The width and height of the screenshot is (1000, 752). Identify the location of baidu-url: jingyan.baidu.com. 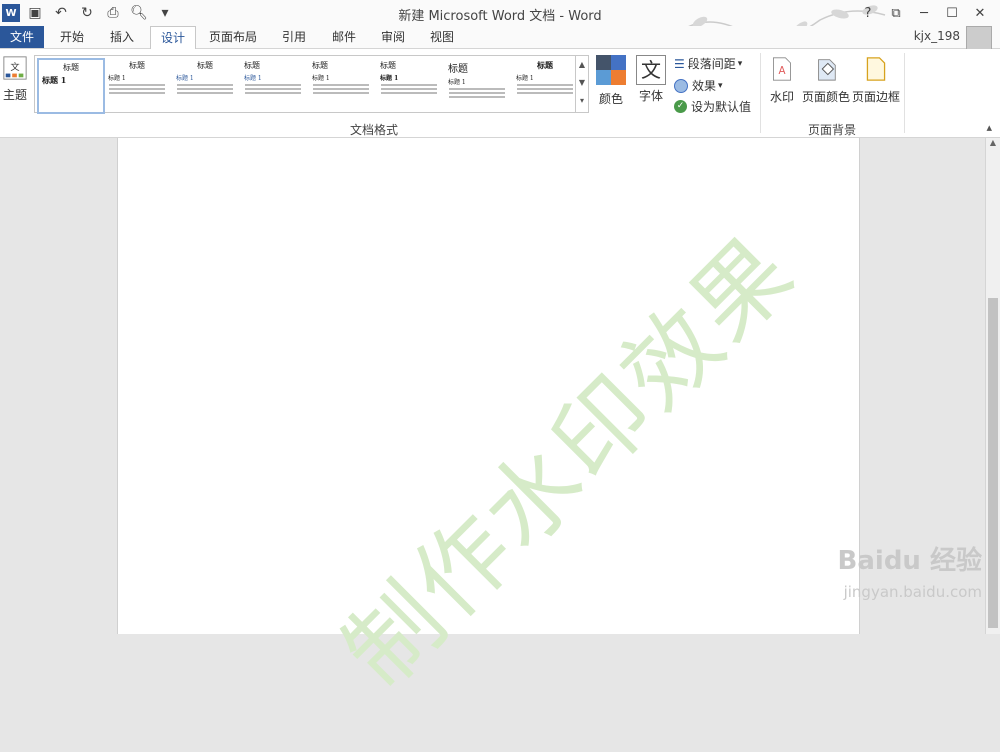
(912, 592).